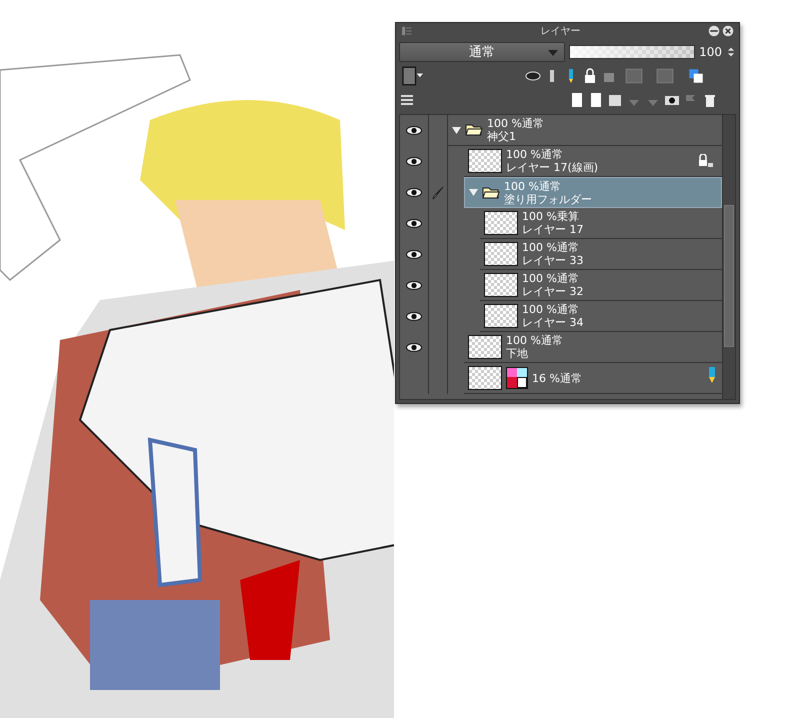  I want to click on layer-row: 16 %通常, so click(593, 378).